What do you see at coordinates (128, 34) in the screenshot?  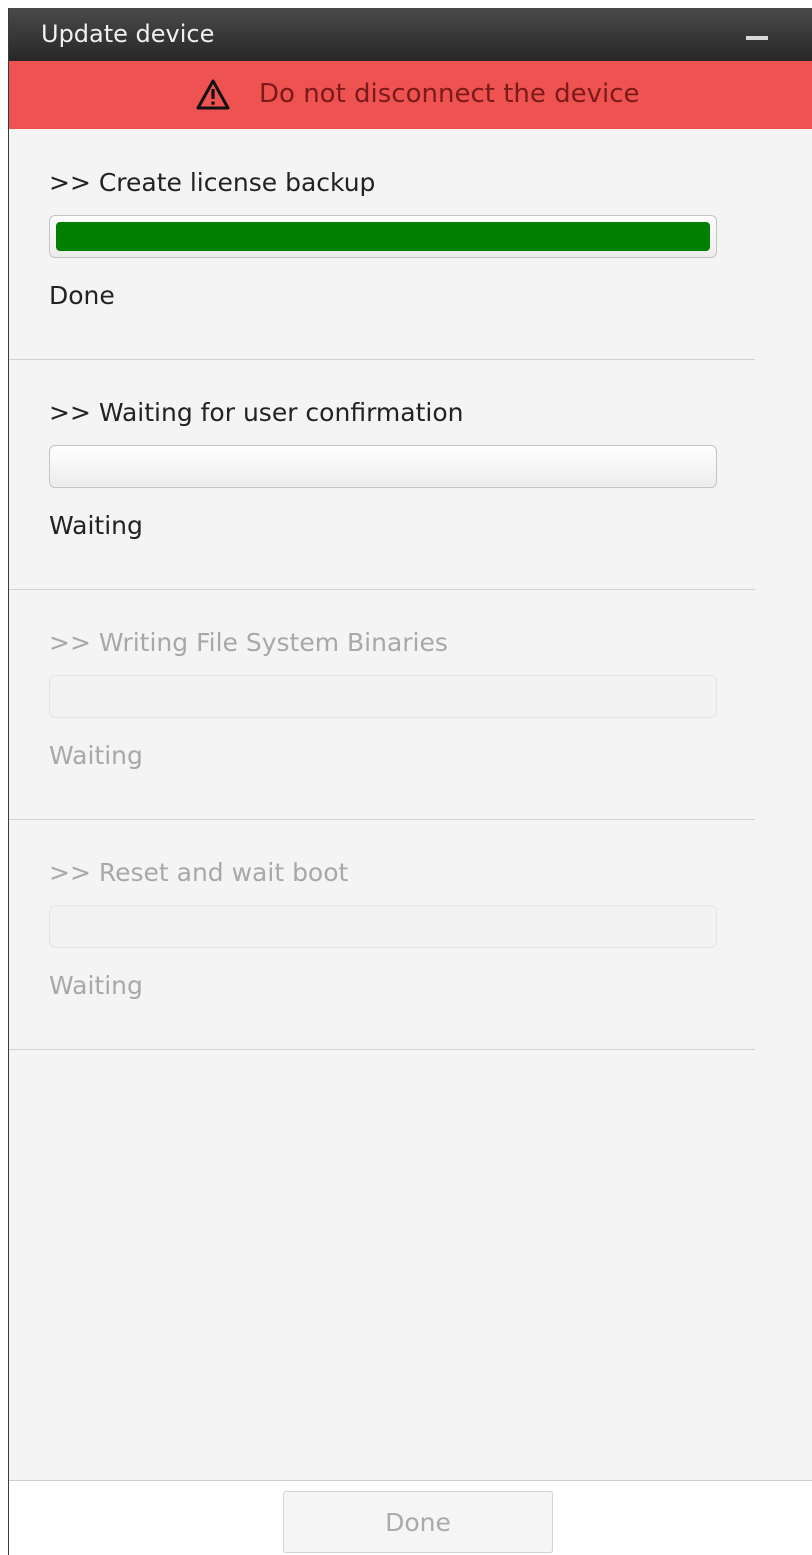 I see `window-title: Update device` at bounding box center [128, 34].